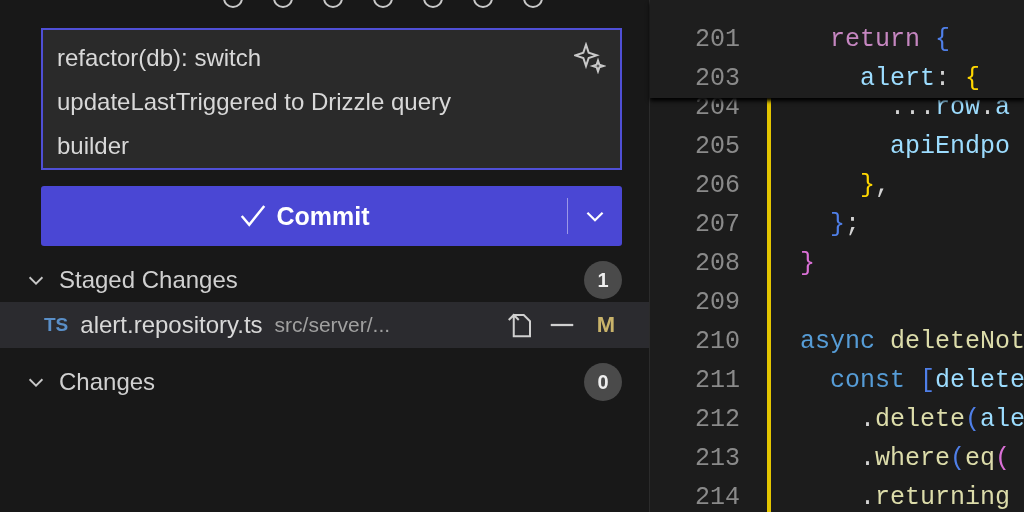 This screenshot has height=512, width=1024. I want to click on line-number: 213, so click(717, 458).